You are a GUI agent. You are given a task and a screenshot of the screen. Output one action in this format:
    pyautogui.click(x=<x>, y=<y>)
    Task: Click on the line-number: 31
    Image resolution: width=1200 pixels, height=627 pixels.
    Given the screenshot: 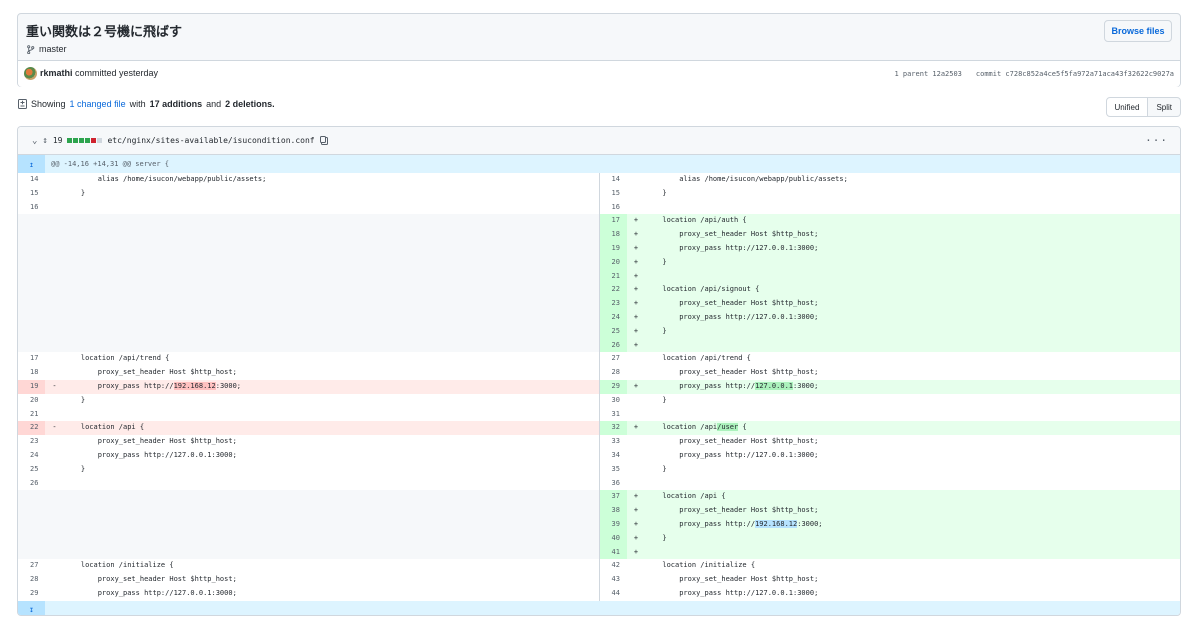 What is the action you would take?
    pyautogui.click(x=613, y=415)
    